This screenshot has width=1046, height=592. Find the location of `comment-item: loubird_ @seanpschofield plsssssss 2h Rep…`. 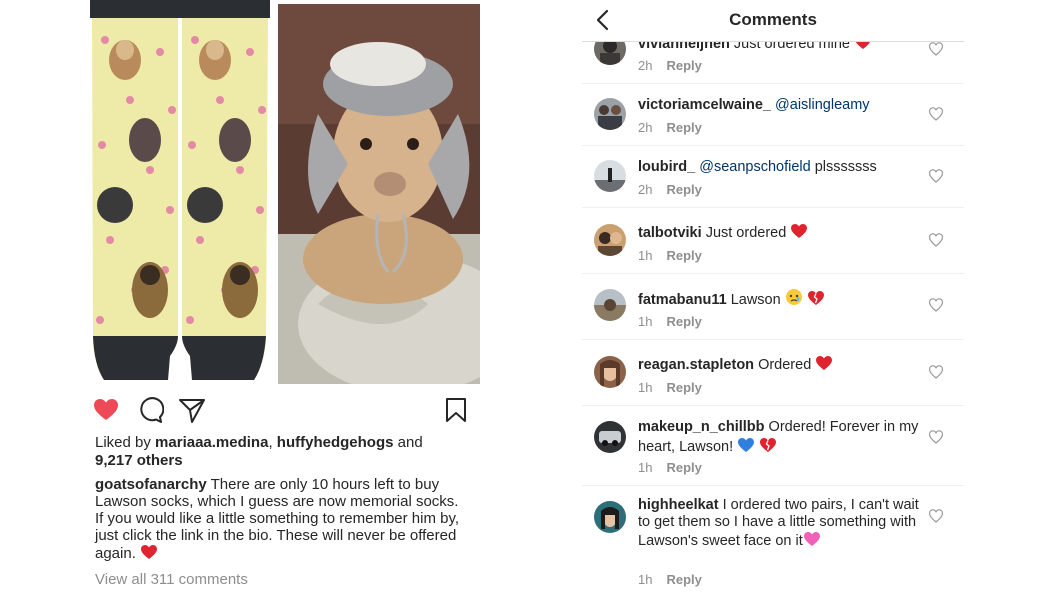

comment-item: loubird_ @seanpschofield plsssssss 2h Rep… is located at coordinates (773, 177).